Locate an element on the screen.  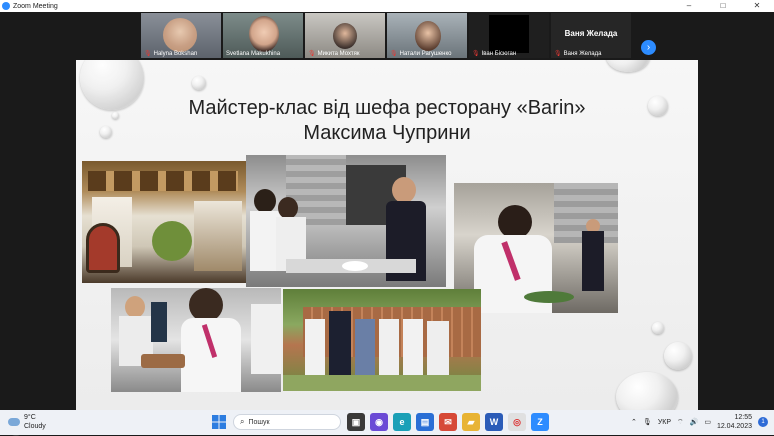
language-indicator: УКР is located at coordinates (664, 422).